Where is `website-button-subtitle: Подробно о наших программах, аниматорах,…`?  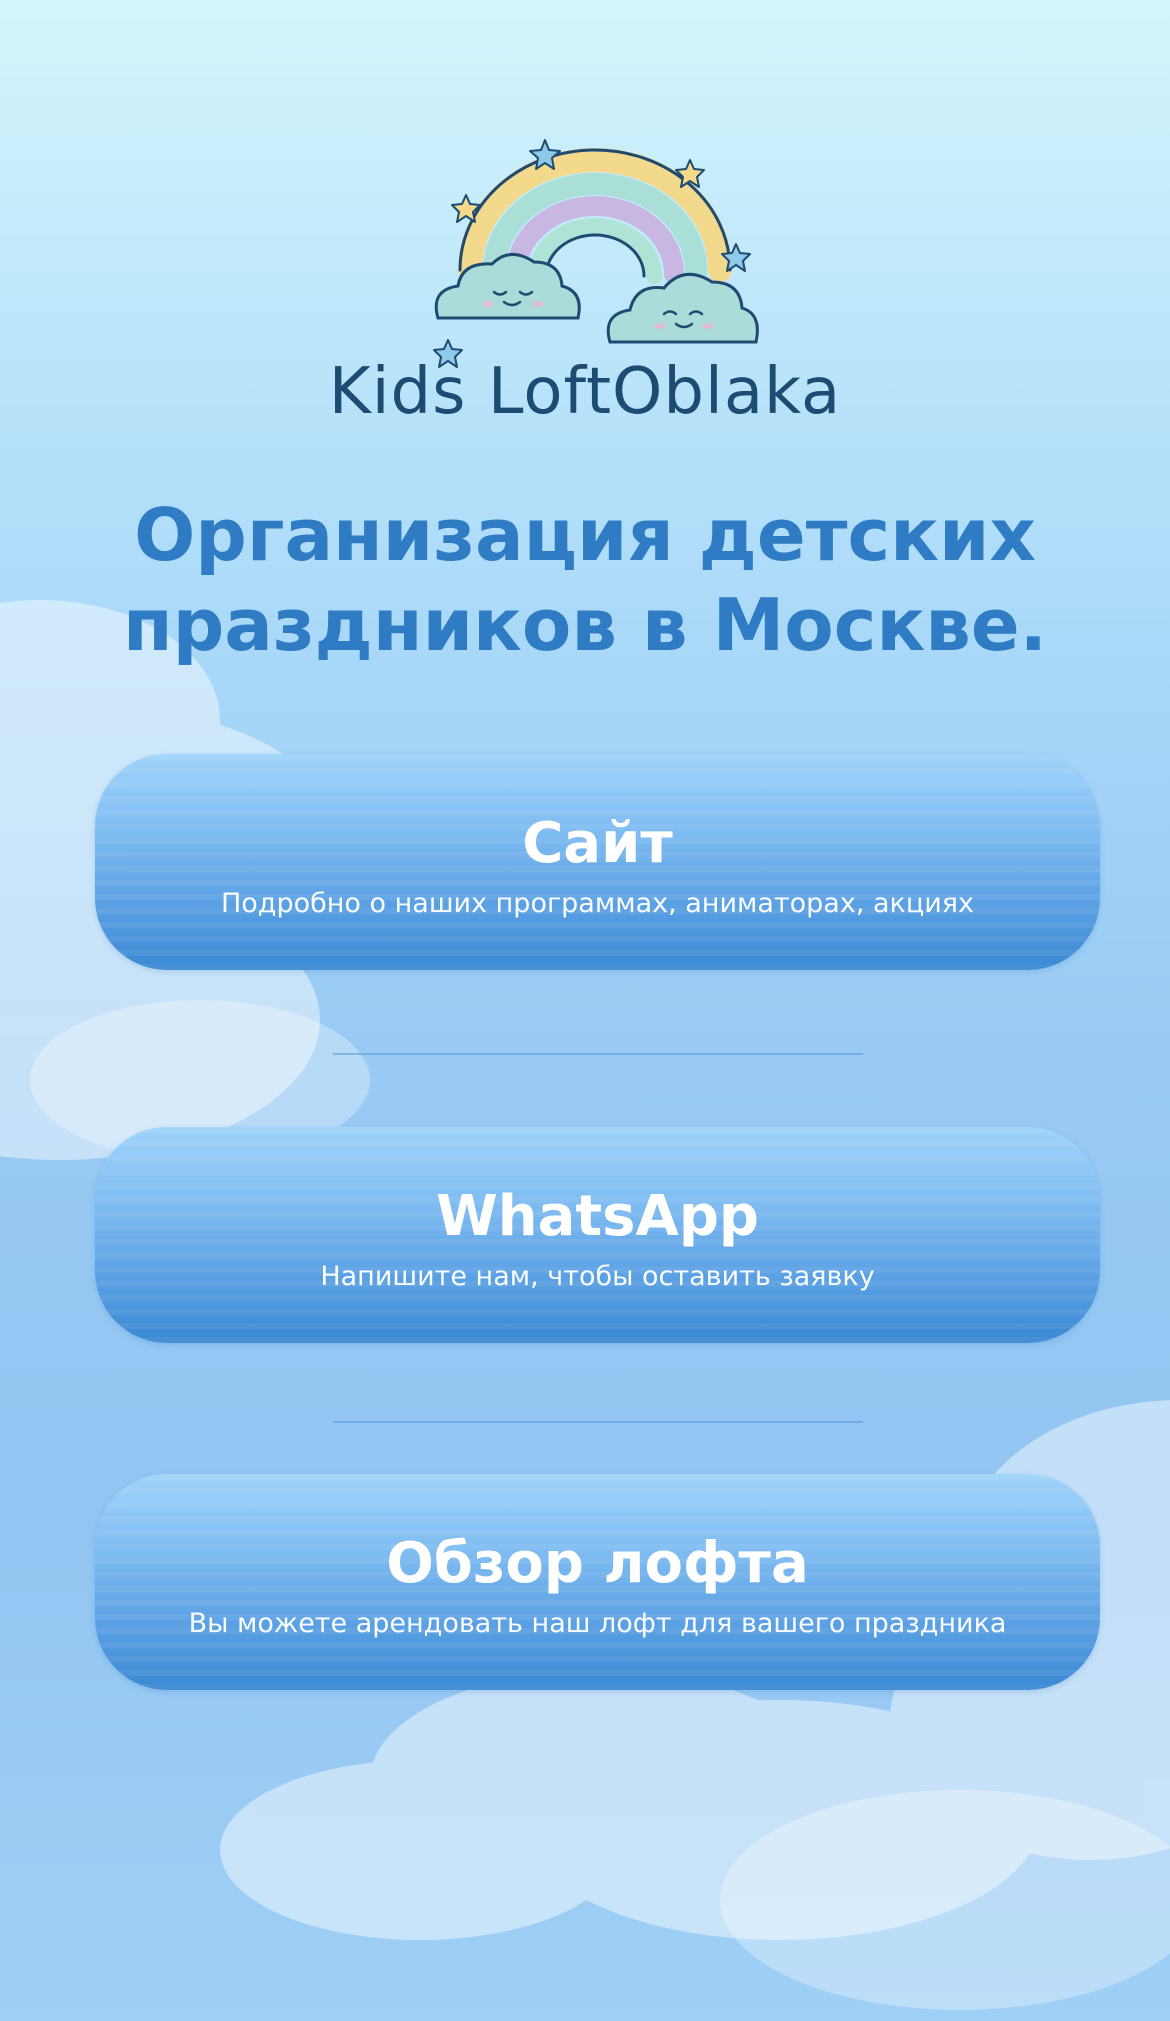 website-button-subtitle: Подробно о наших программах, аниматорах,… is located at coordinates (597, 903).